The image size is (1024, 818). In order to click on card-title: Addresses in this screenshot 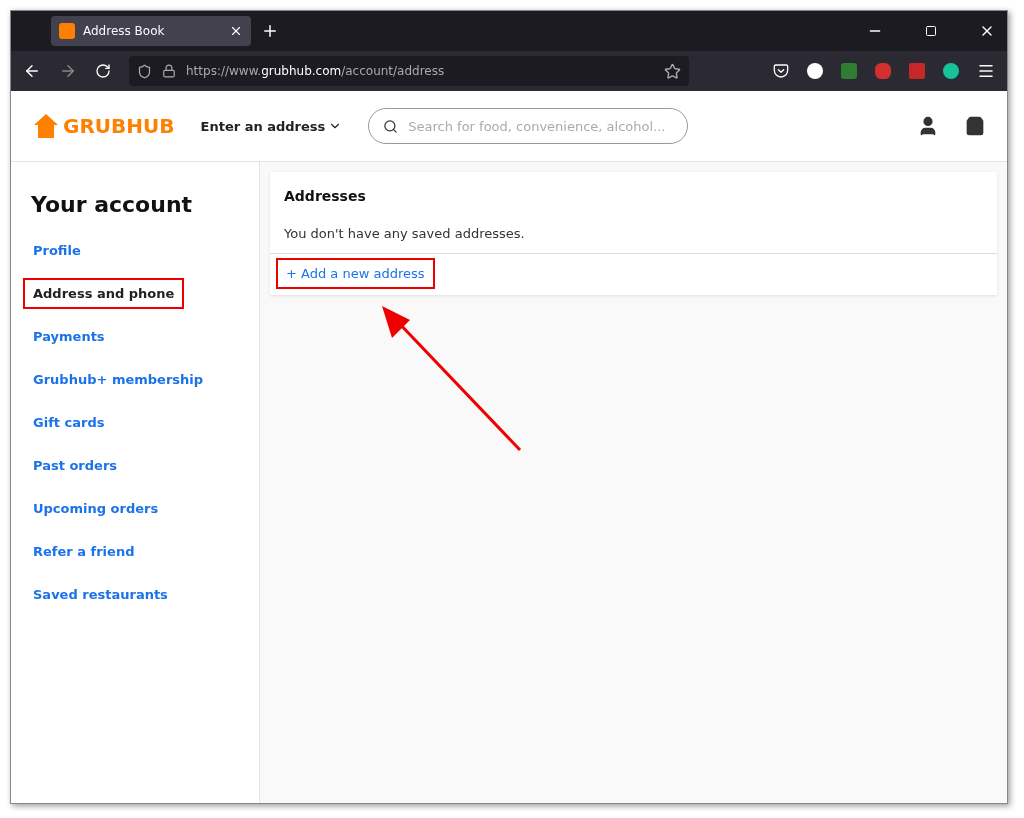, I will do `click(325, 195)`.